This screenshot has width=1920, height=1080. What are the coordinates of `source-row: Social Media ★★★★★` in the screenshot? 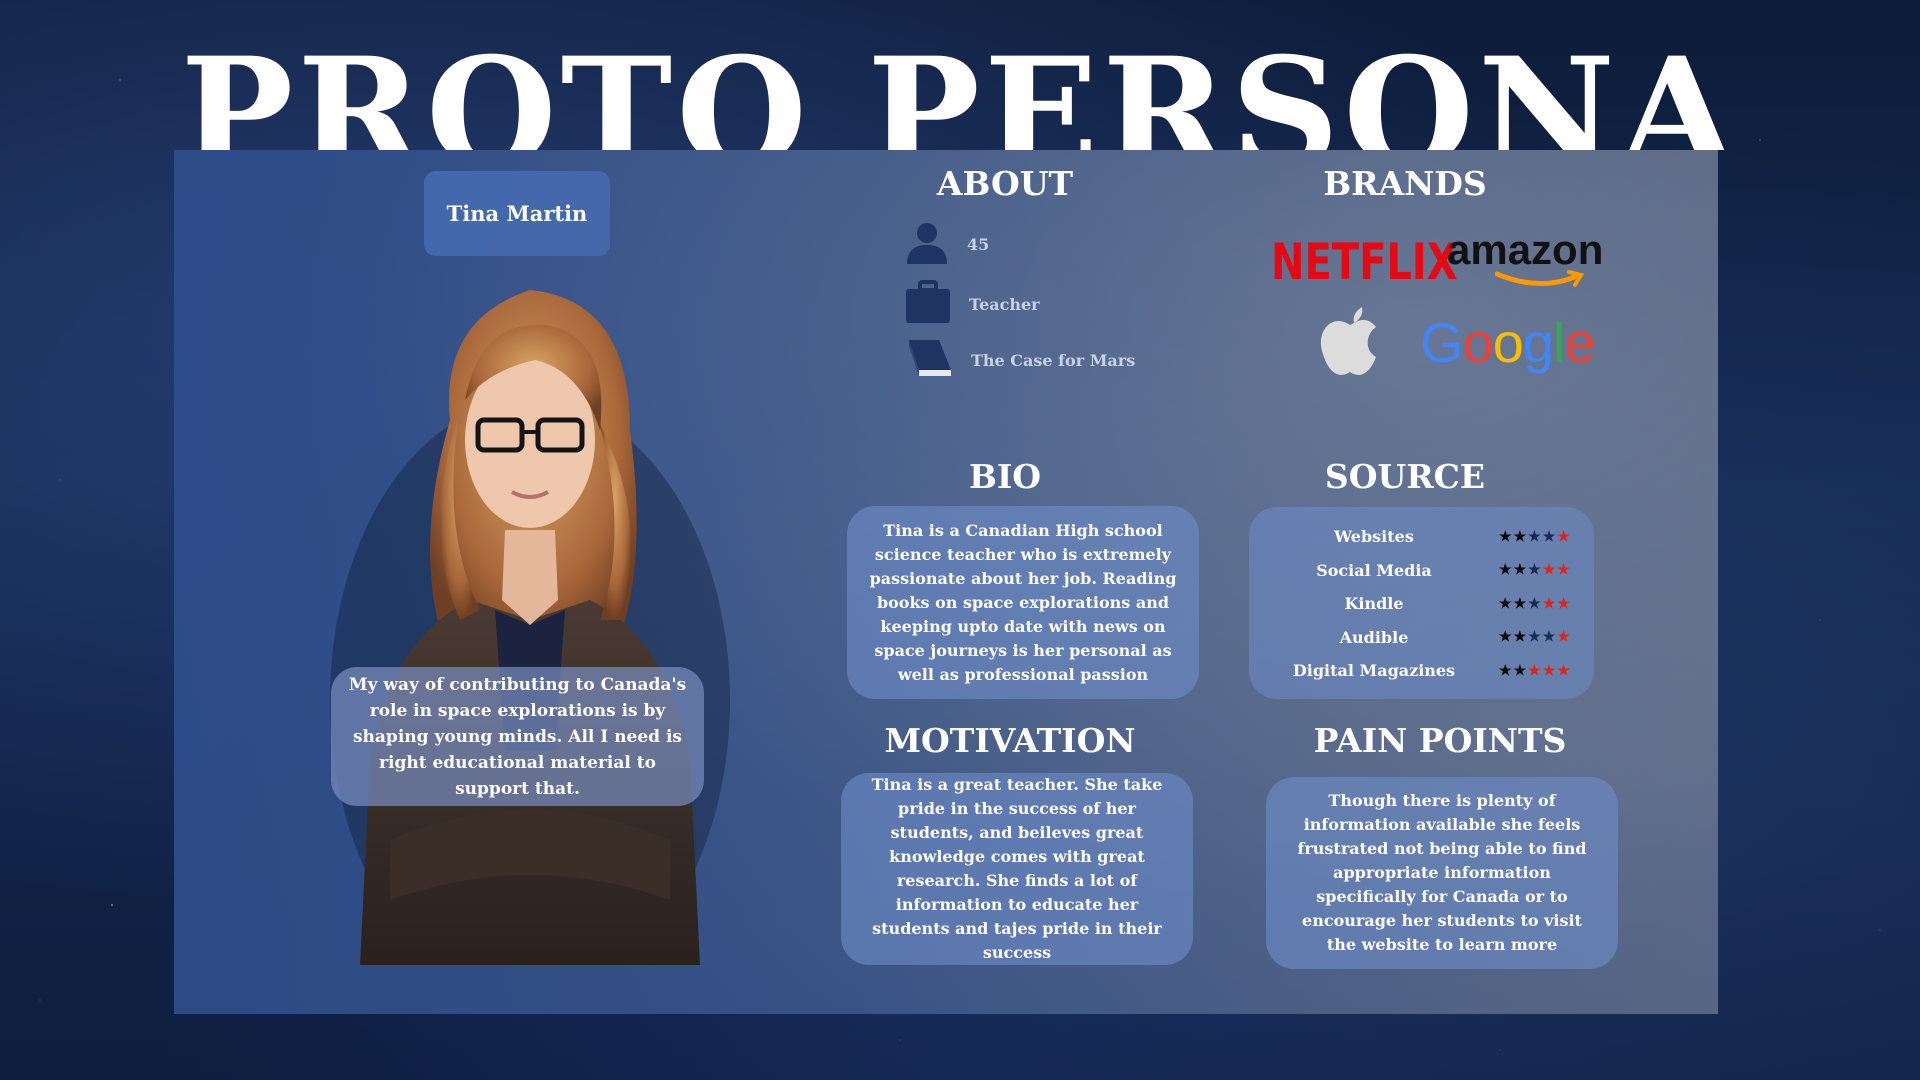 It's located at (1421, 571).